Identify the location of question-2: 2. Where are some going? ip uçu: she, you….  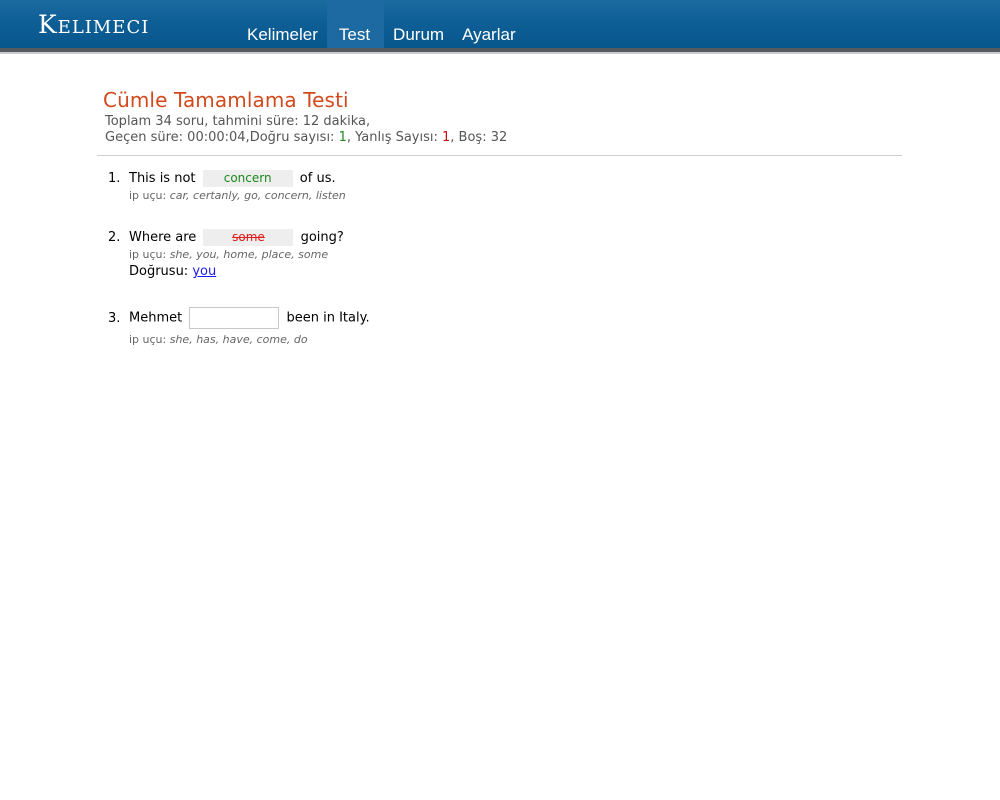
(505, 254).